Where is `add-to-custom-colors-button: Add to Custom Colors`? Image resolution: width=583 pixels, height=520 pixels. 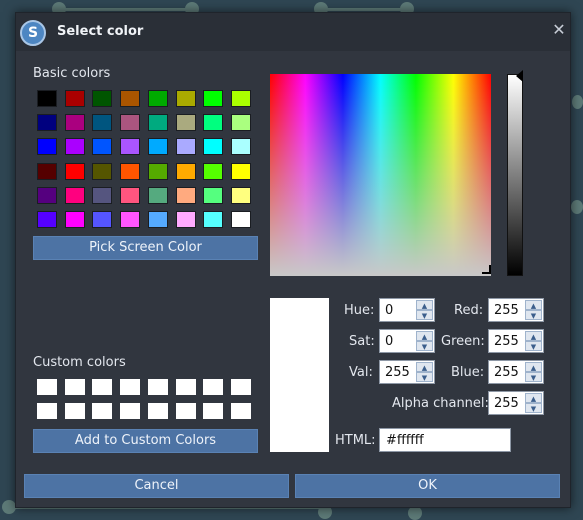 add-to-custom-colors-button: Add to Custom Colors is located at coordinates (145, 441).